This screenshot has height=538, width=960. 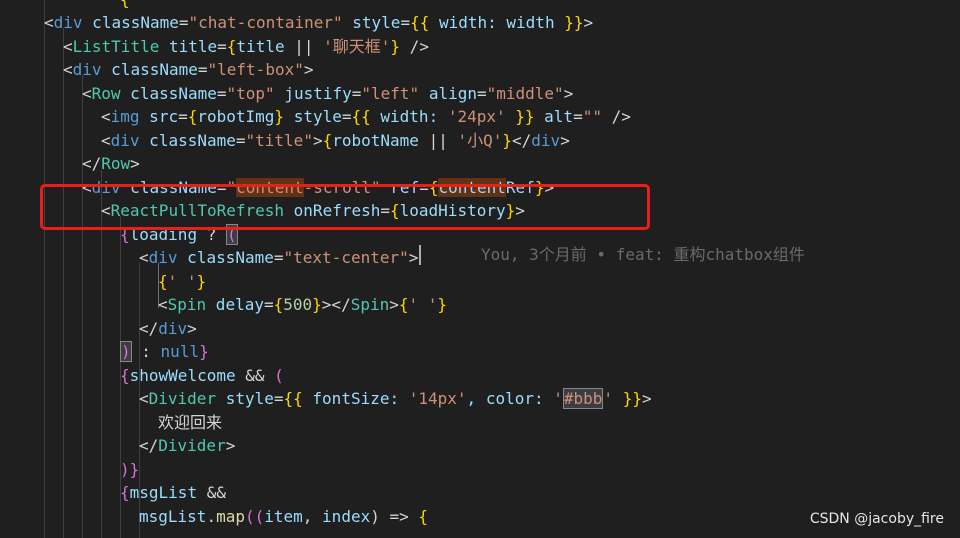 What do you see at coordinates (355, 398) in the screenshot?
I see `code-token: fontSize:` at bounding box center [355, 398].